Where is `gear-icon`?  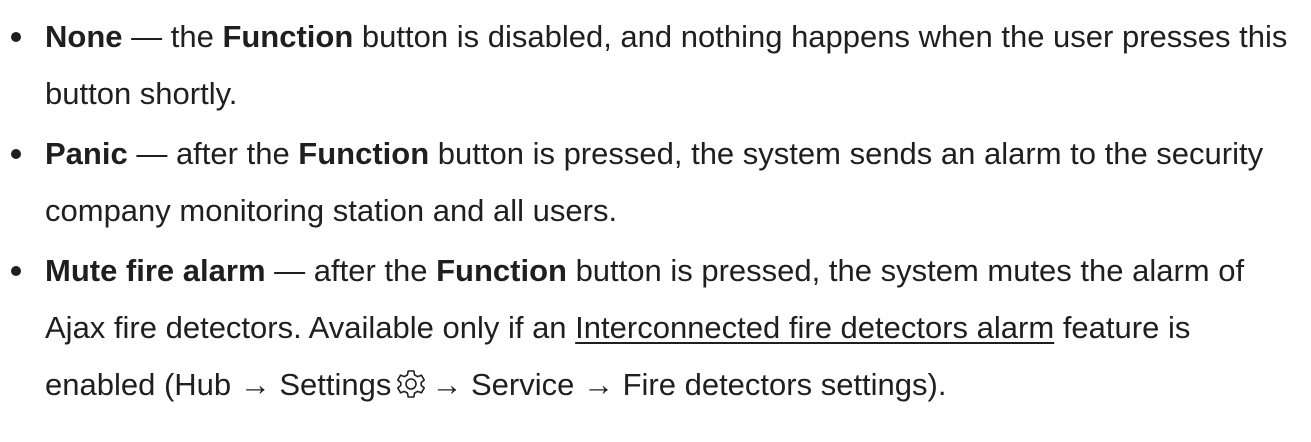
gear-icon is located at coordinates (411, 379).